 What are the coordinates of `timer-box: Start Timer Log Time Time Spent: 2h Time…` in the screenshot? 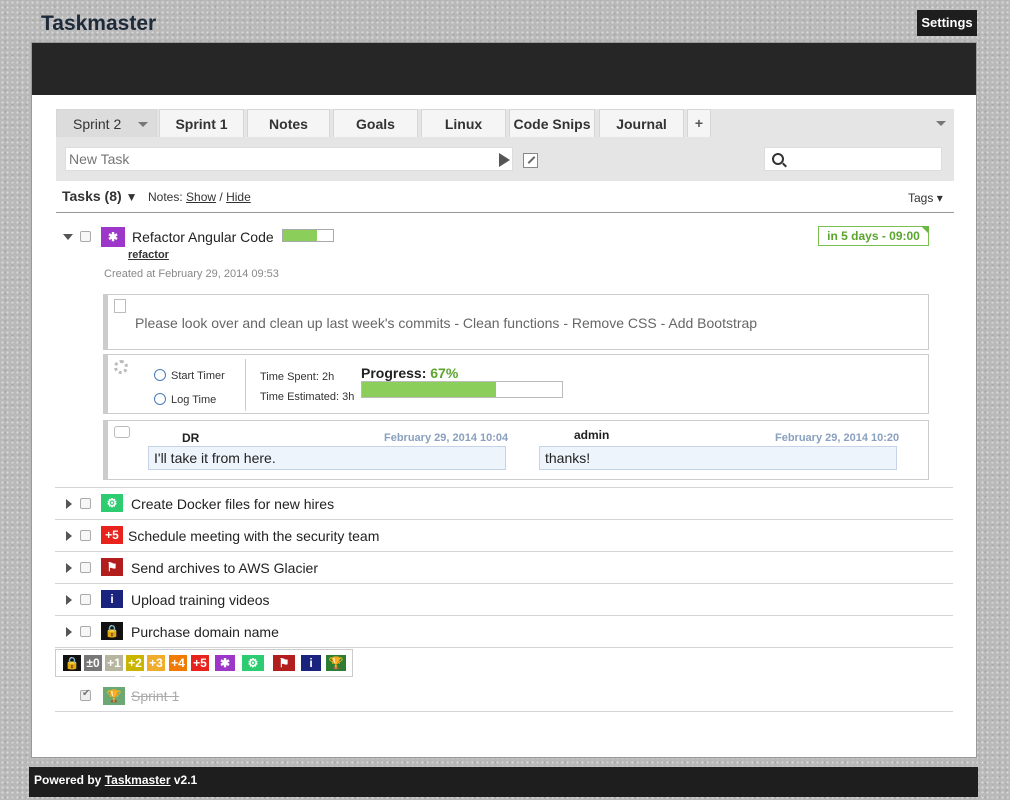 It's located at (516, 384).